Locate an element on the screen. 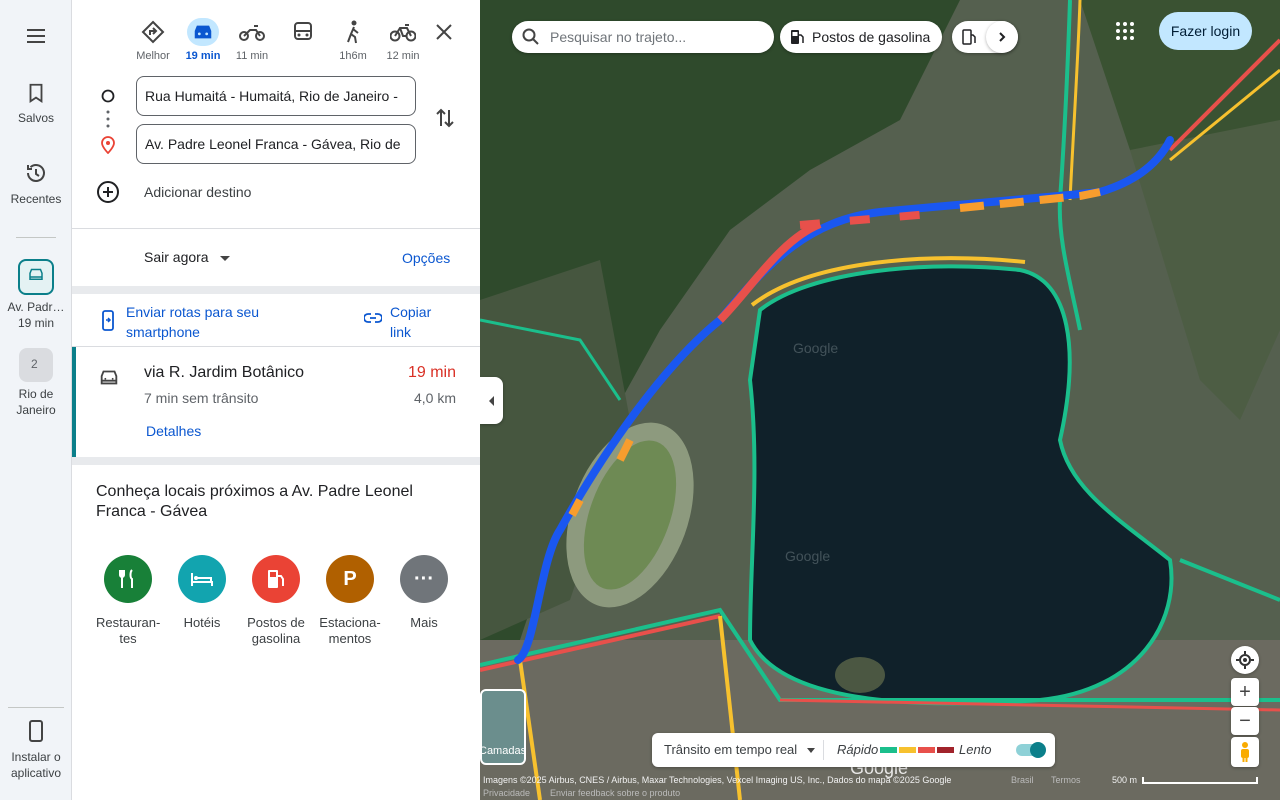 The height and width of the screenshot is (800, 1280). country-link: Brasil is located at coordinates (1022, 780).